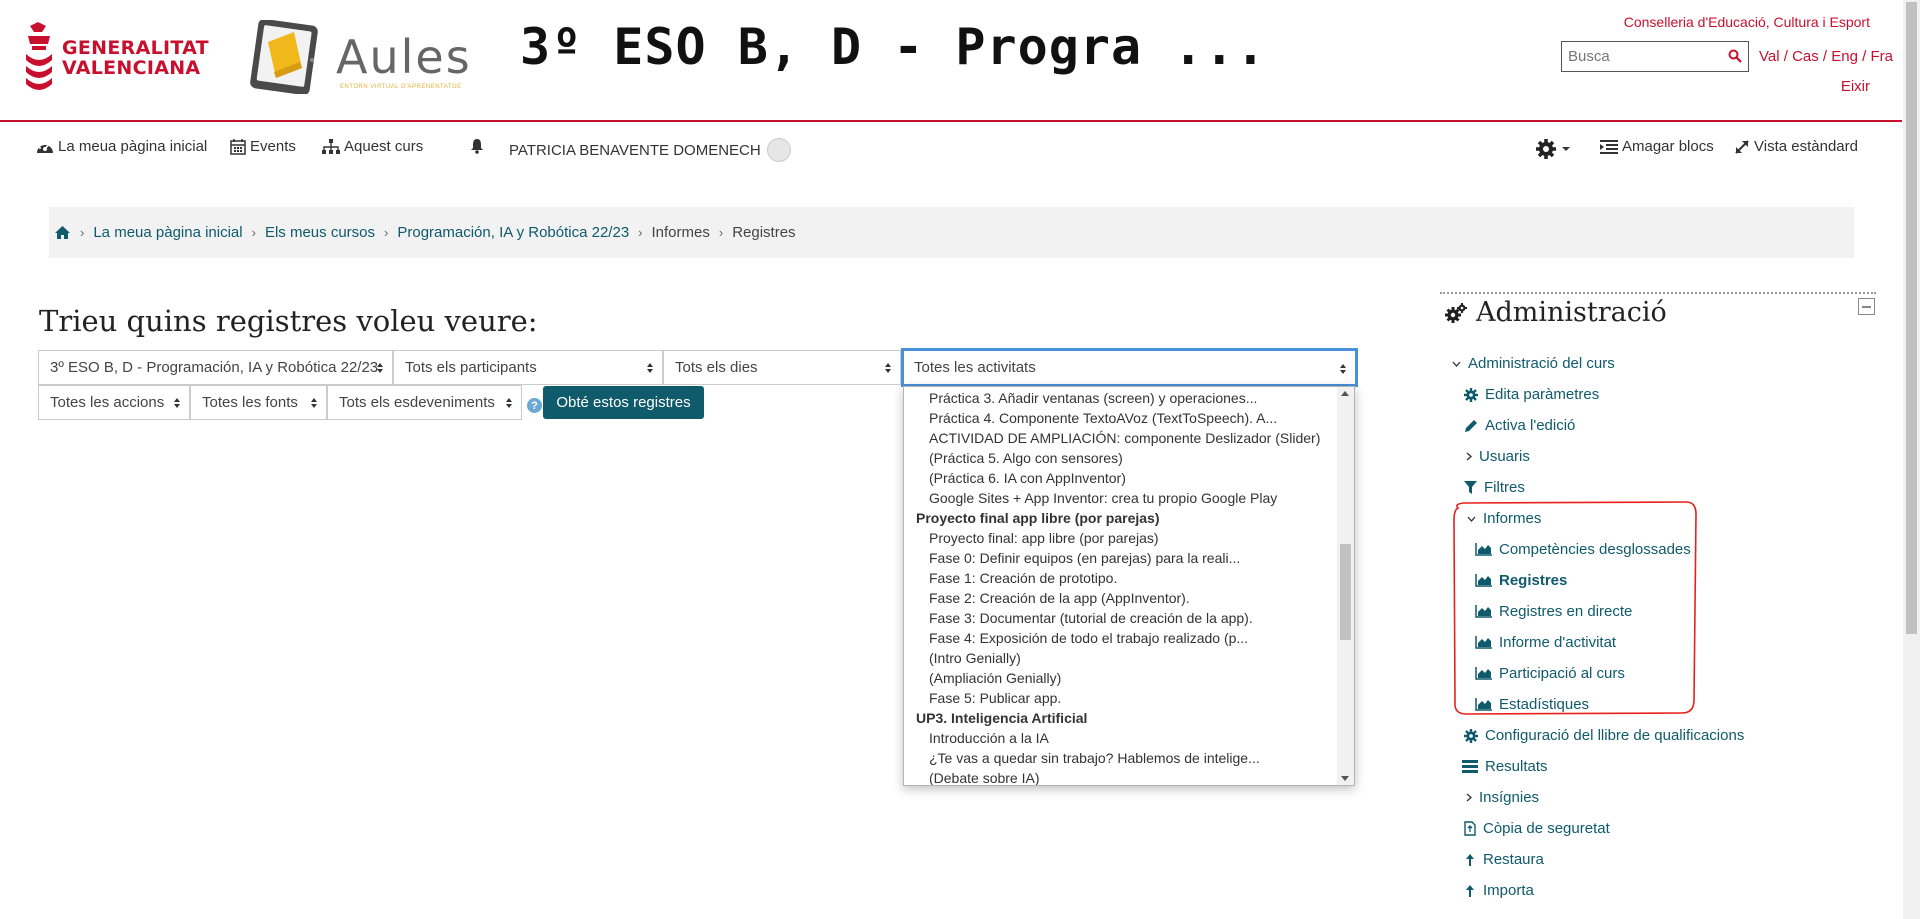 This screenshot has height=919, width=1920. Describe the element at coordinates (1038, 518) in the screenshot. I see `dropdown-option-group: Proyecto final app libre (por parejas)` at that location.